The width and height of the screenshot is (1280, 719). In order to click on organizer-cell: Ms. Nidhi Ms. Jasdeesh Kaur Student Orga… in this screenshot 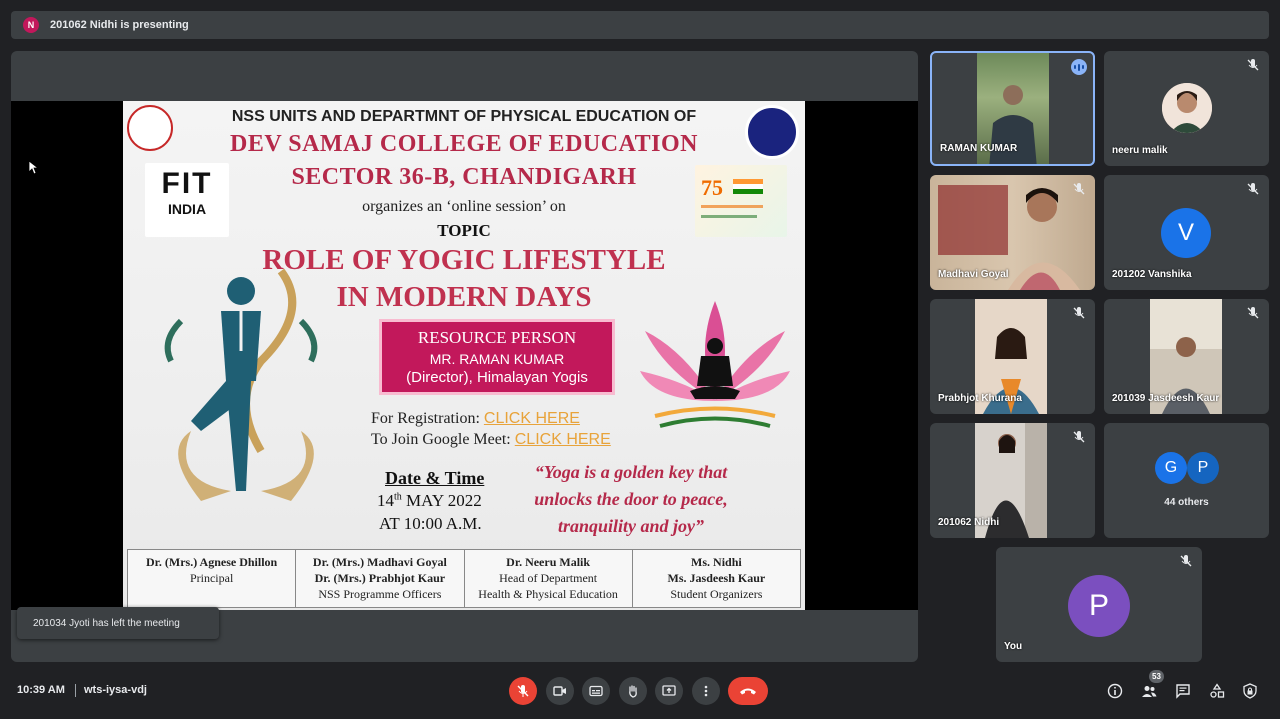, I will do `click(716, 578)`.